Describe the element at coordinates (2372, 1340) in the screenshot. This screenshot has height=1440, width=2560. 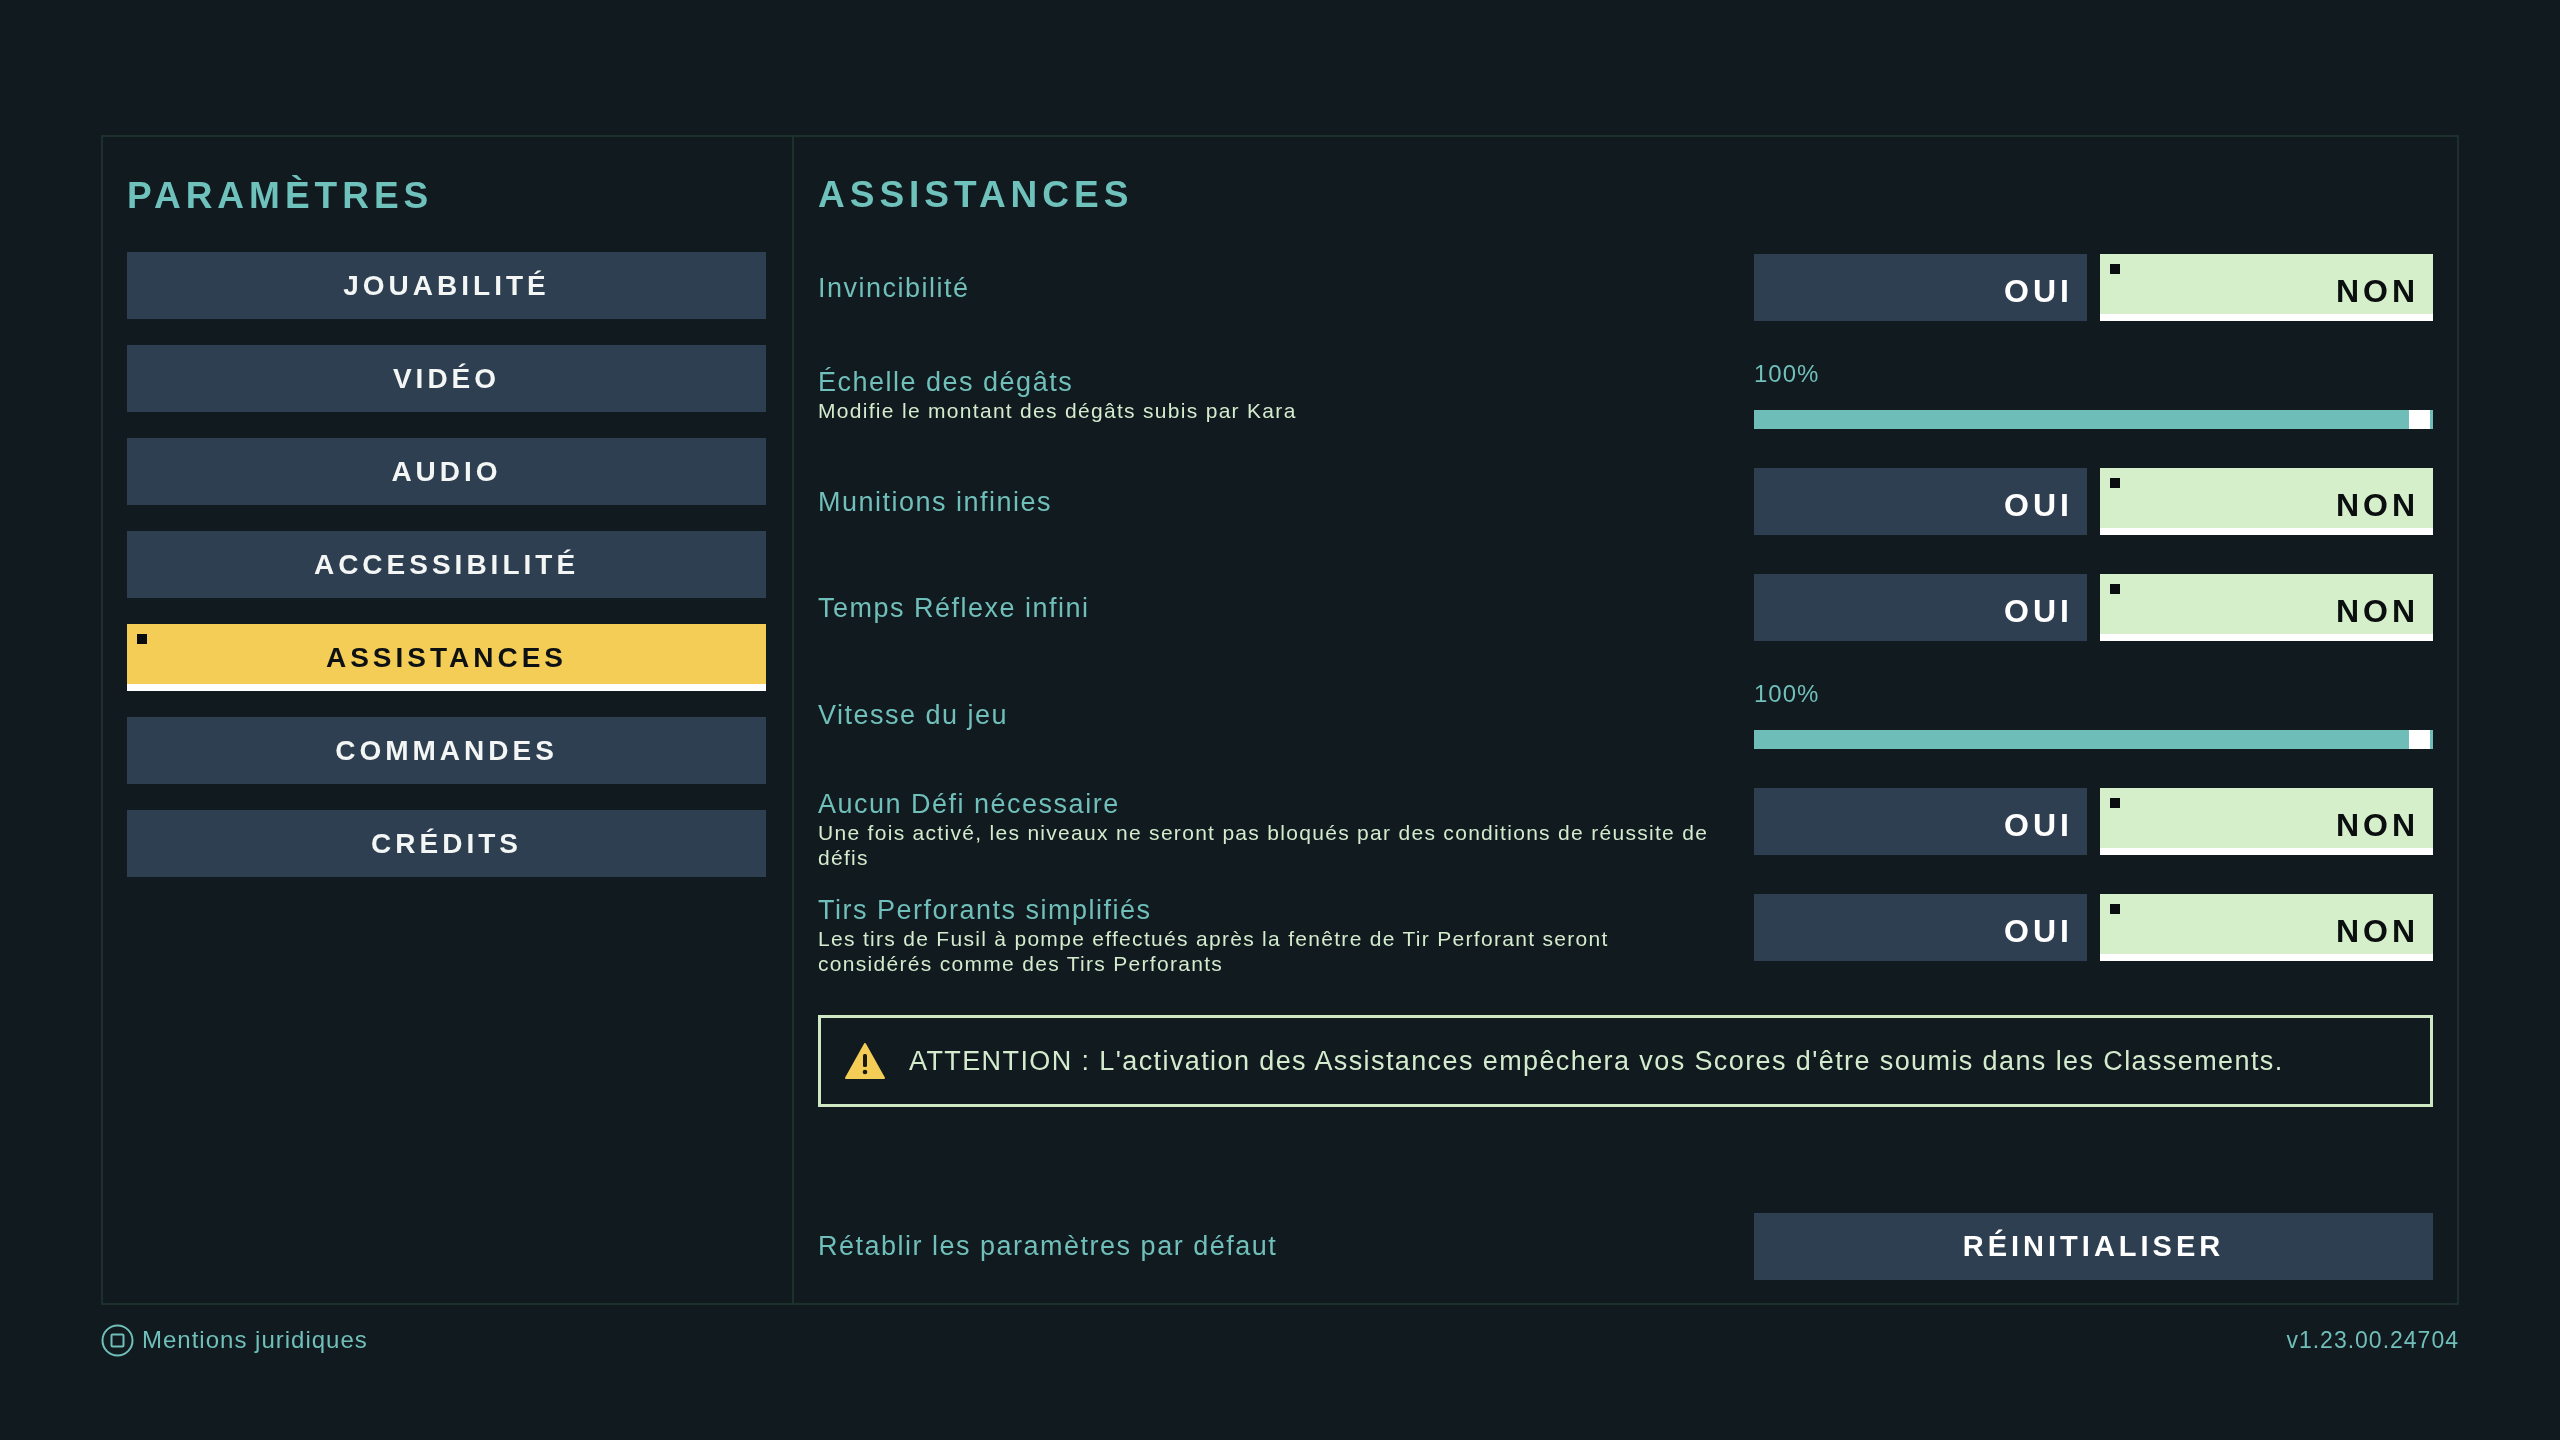
I see `version-text: v1.23.00.24704` at that location.